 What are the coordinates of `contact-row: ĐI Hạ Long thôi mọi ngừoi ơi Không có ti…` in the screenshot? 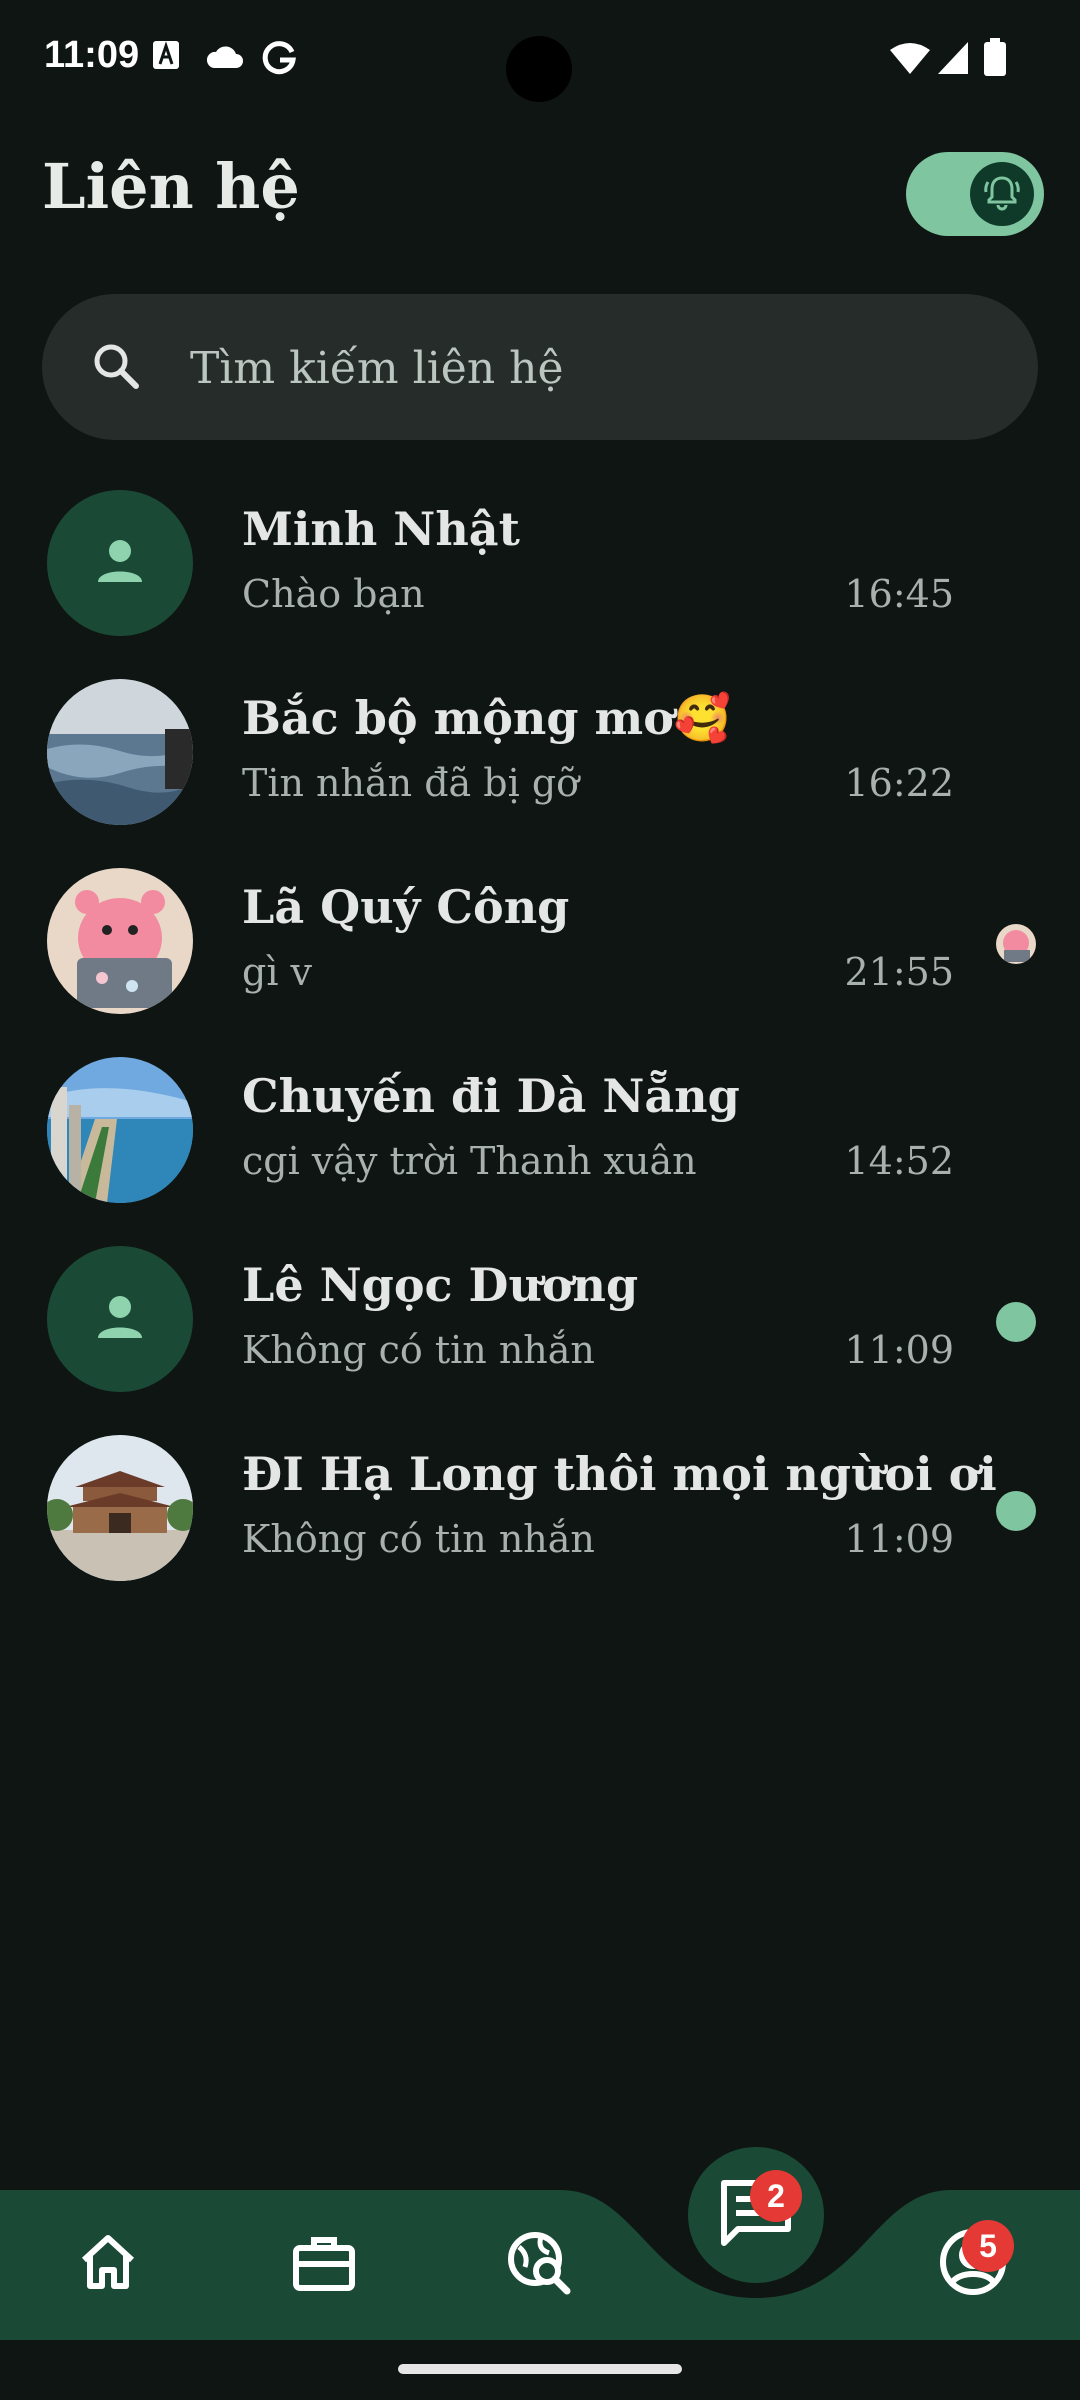 It's located at (540, 1519).